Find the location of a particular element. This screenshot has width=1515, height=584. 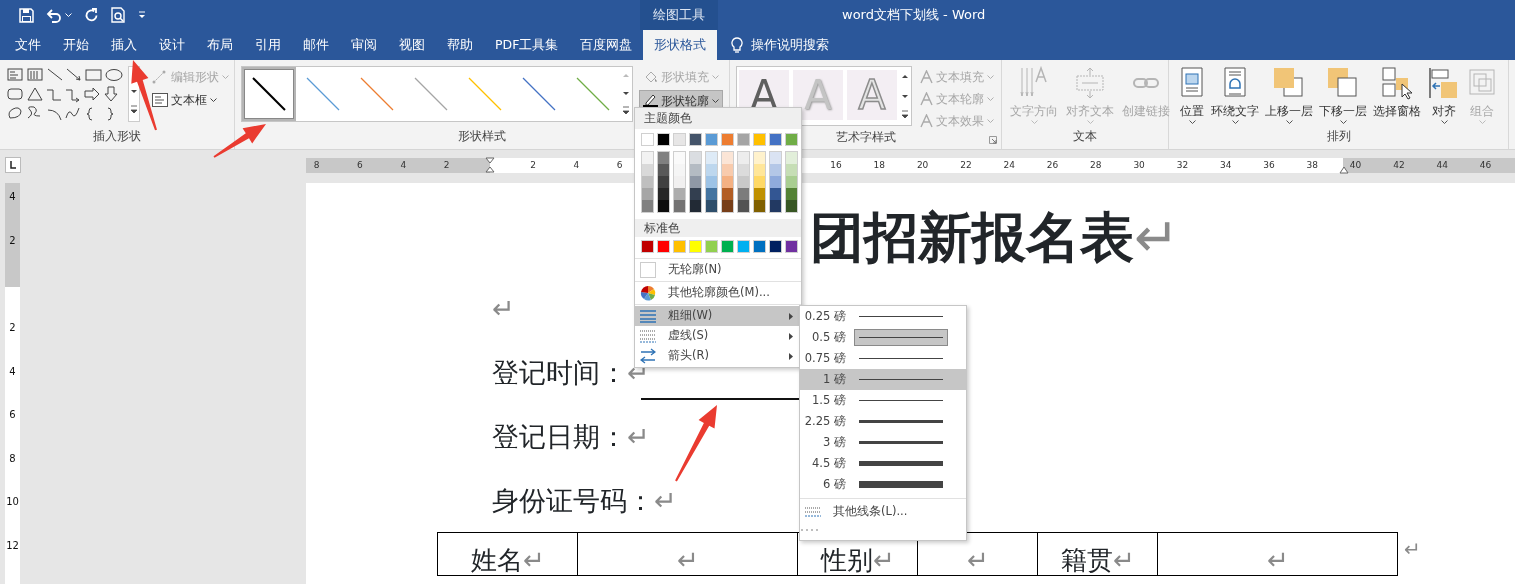

tab-selector-icon is located at coordinates (13, 165).